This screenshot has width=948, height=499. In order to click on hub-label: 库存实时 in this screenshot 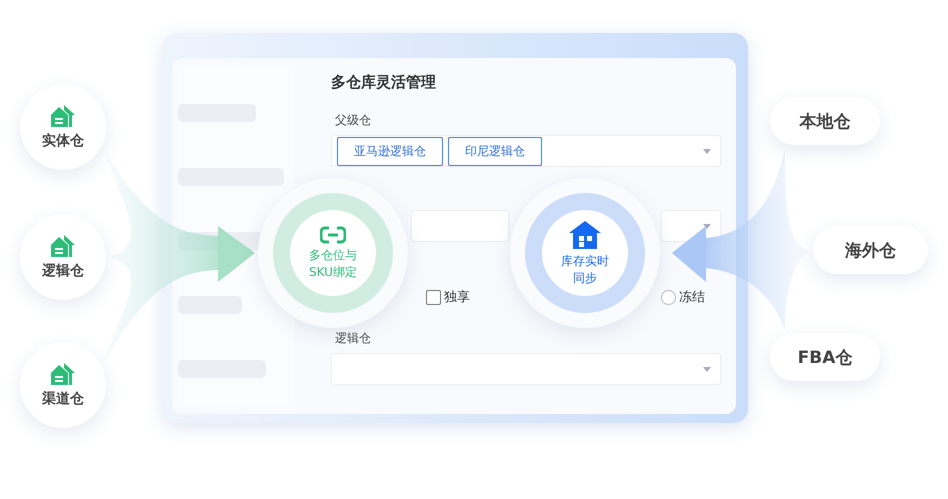, I will do `click(585, 261)`.